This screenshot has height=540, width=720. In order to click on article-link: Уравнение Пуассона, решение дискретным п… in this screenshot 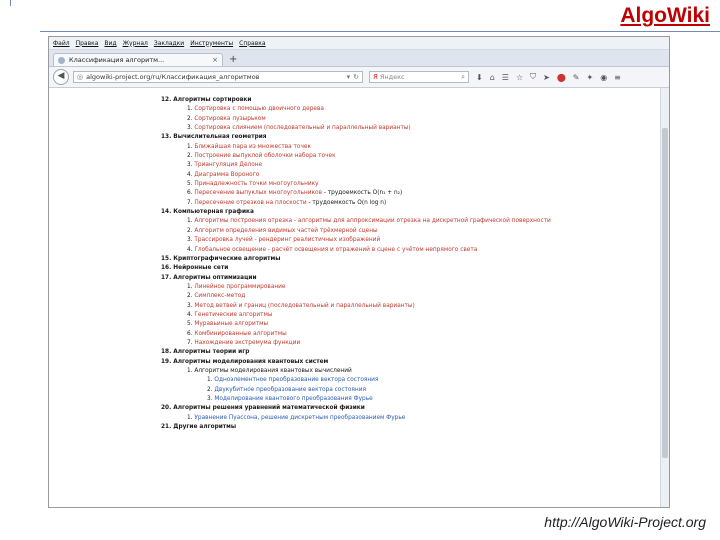, I will do `click(299, 418)`.